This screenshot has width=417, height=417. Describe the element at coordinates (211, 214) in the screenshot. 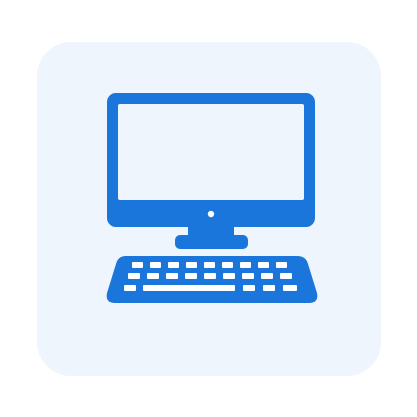

I see `power-indicator` at that location.